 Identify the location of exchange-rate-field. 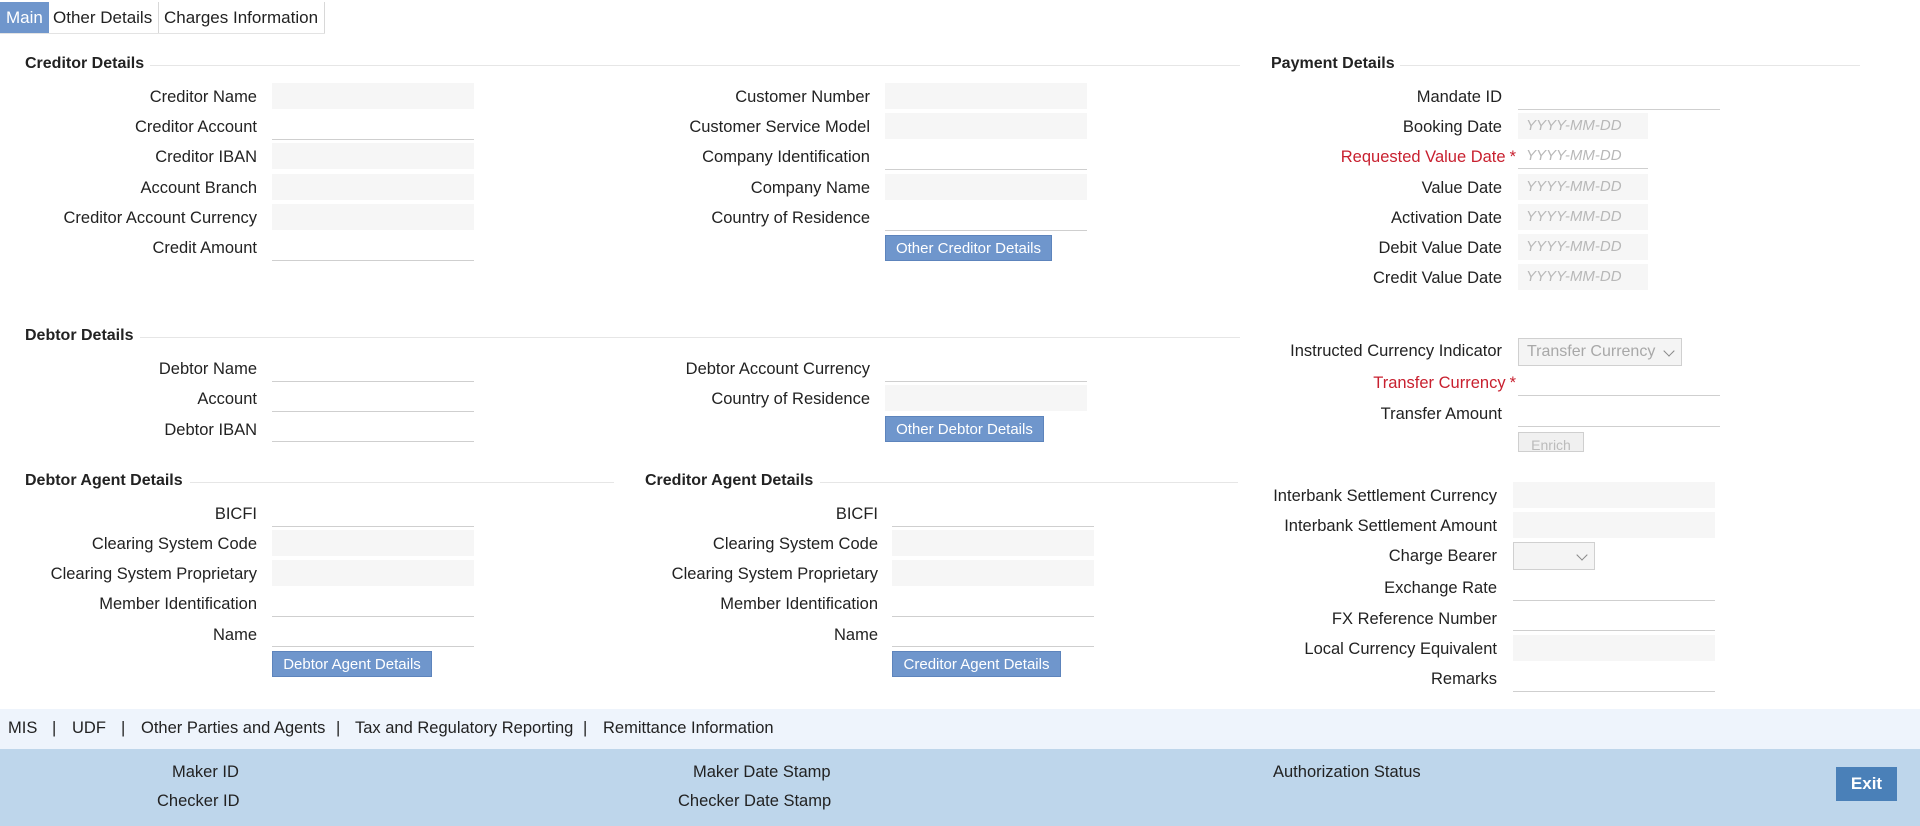
(1614, 588).